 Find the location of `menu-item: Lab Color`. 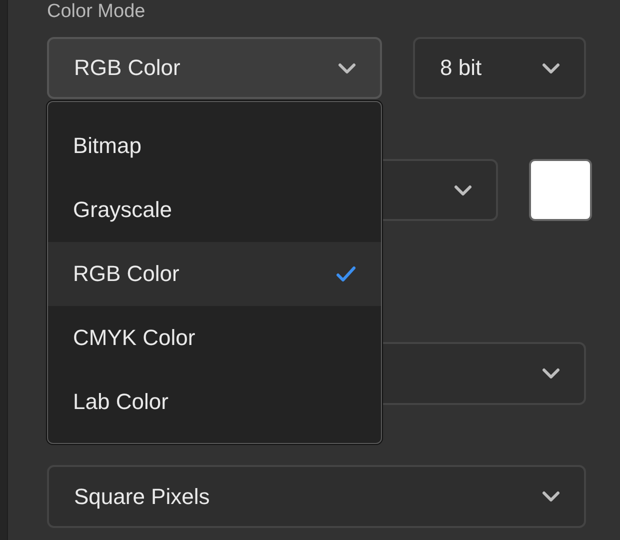

menu-item: Lab Color is located at coordinates (214, 402).